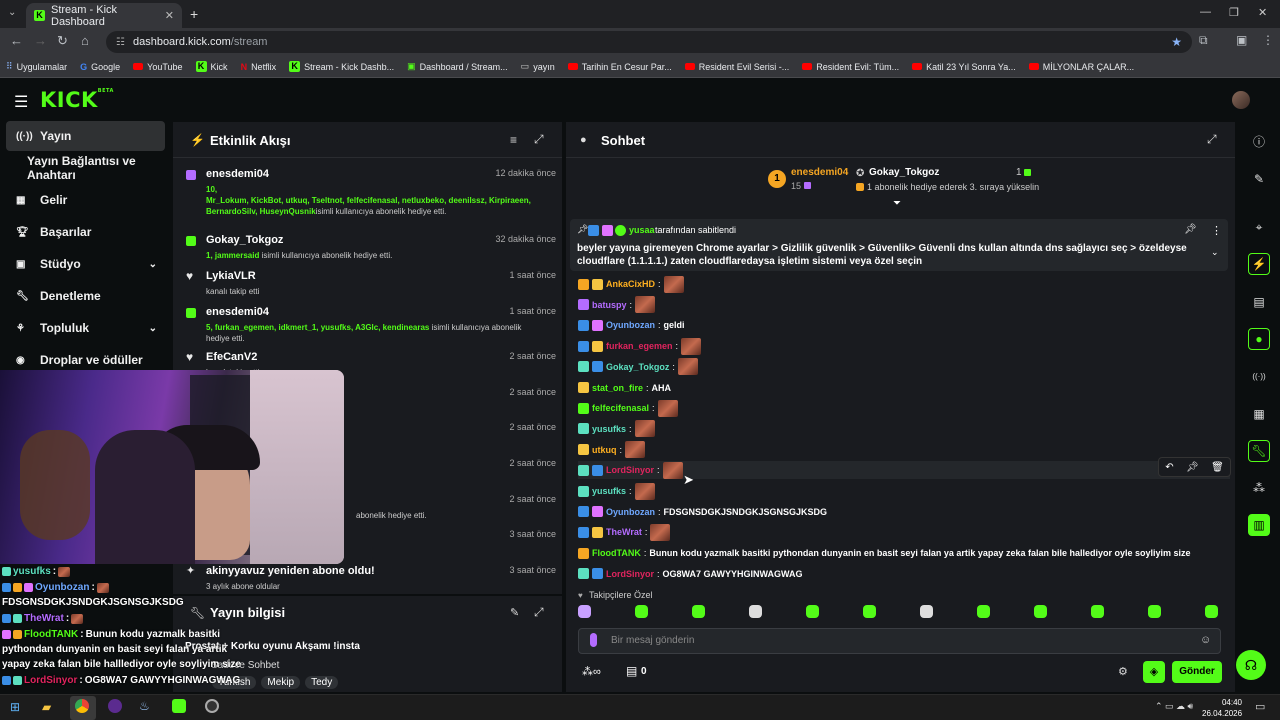  I want to click on clapper-icon: ▥, so click(1259, 525).